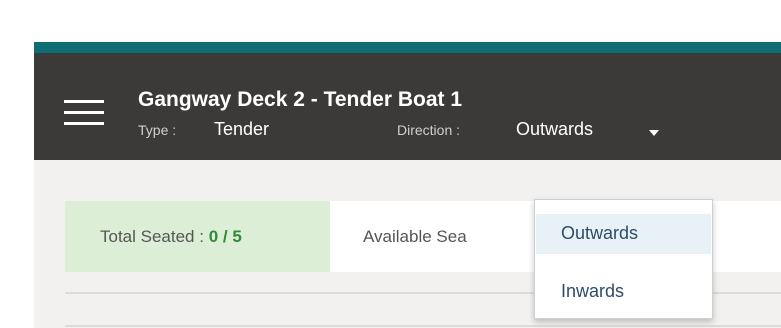 This screenshot has width=781, height=328. I want to click on total-seated-cell: Total Seated : 0 / 5, so click(197, 236).